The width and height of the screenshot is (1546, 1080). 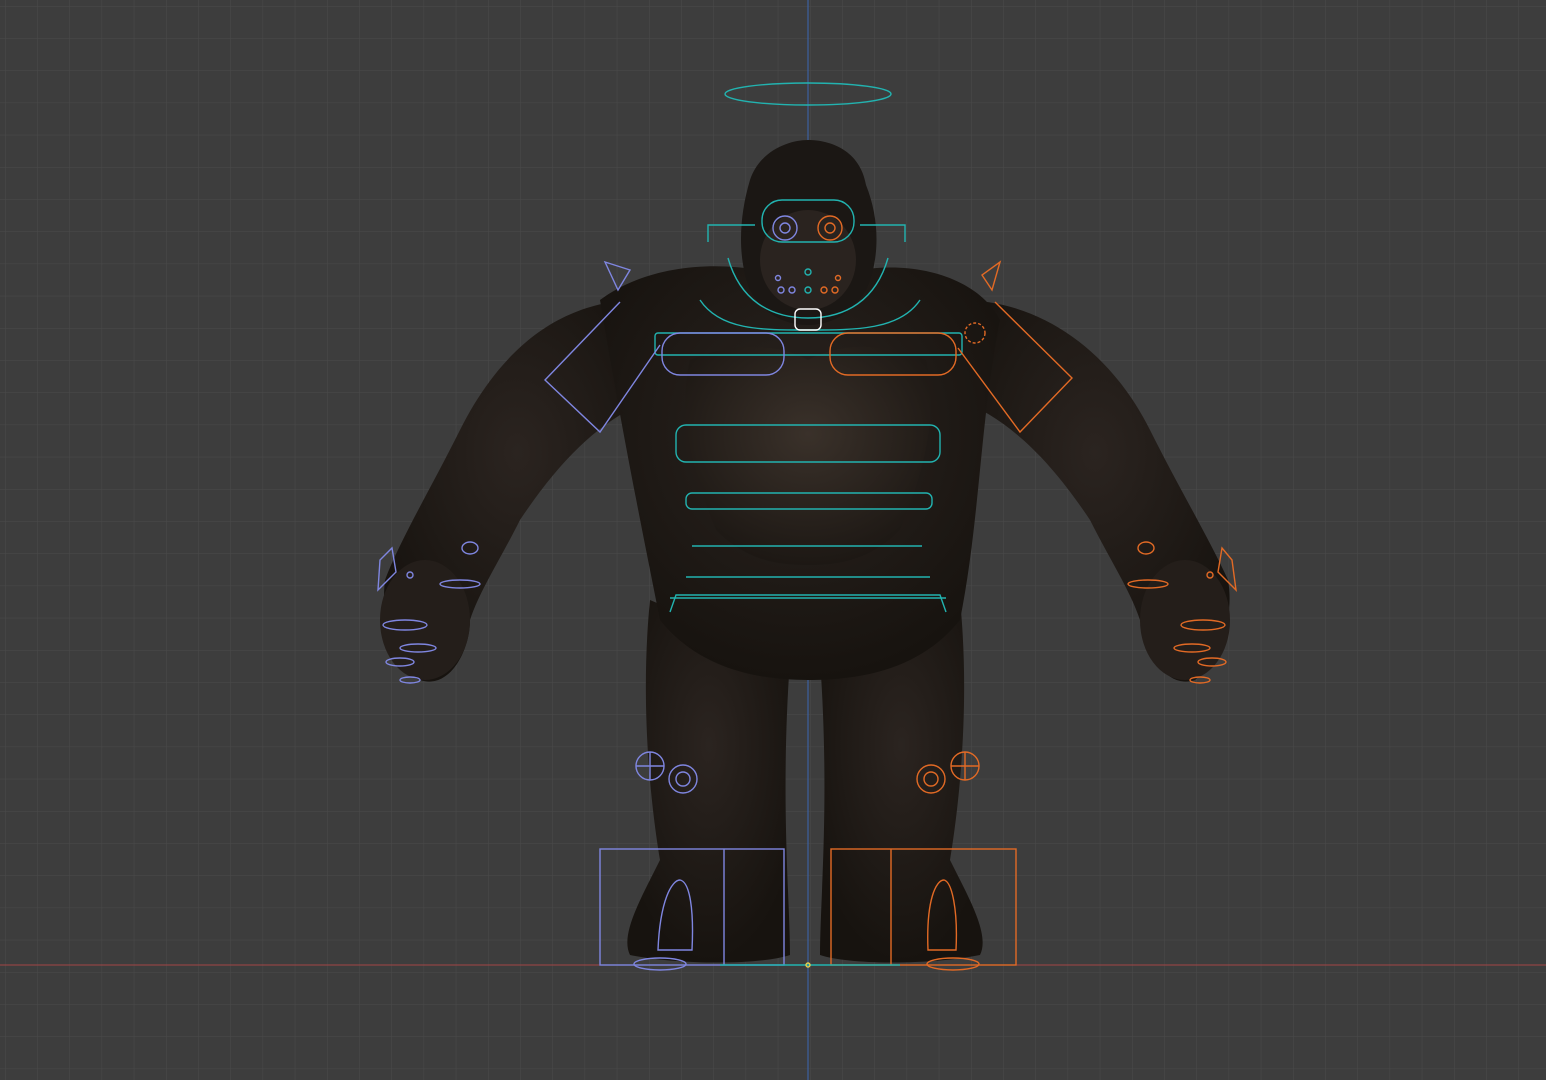 I want to click on gorilla-hand-left, so click(x=425, y=620).